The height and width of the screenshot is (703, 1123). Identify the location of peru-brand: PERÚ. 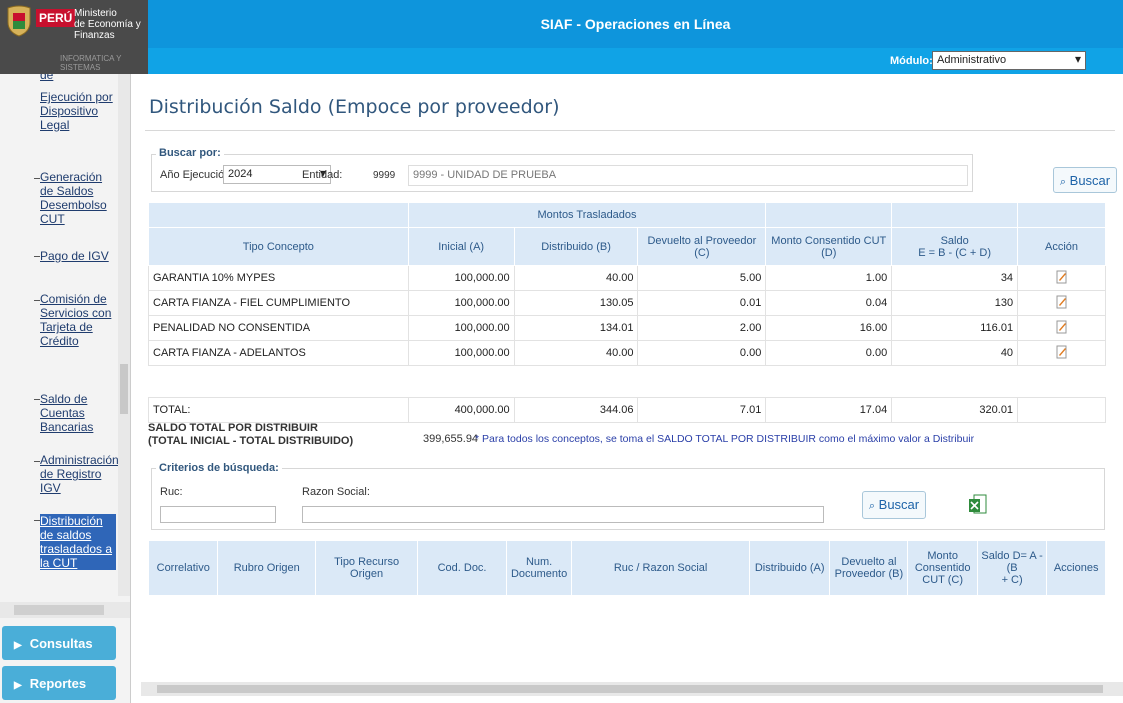
(56, 18).